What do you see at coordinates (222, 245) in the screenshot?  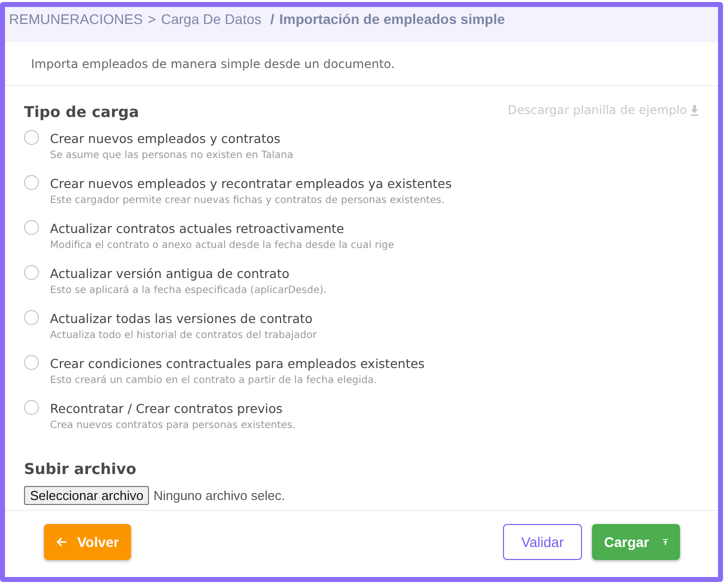 I see `option-hint: Modifica el contrato o anexo actual desde la fecha desde la cual rige` at bounding box center [222, 245].